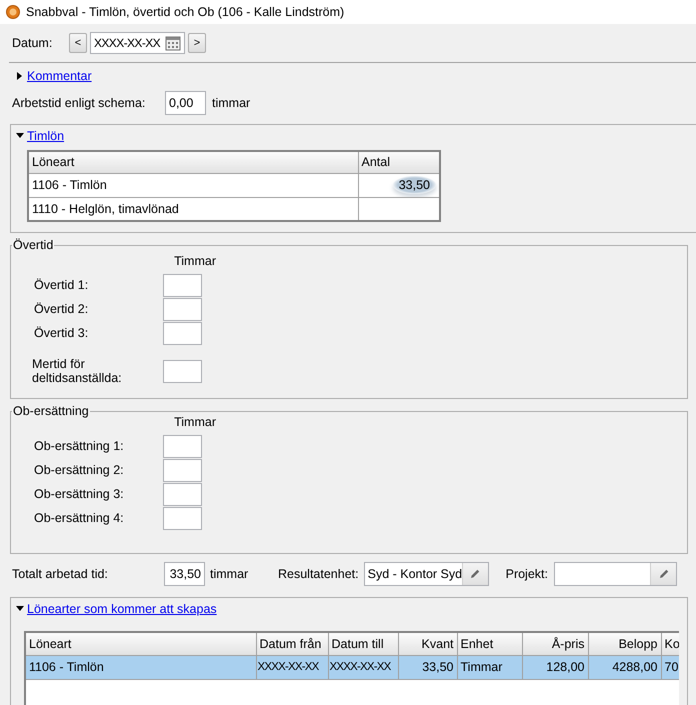 The width and height of the screenshot is (696, 705). Describe the element at coordinates (137, 43) in the screenshot. I see `date-field: XXXX-XX-XX` at that location.